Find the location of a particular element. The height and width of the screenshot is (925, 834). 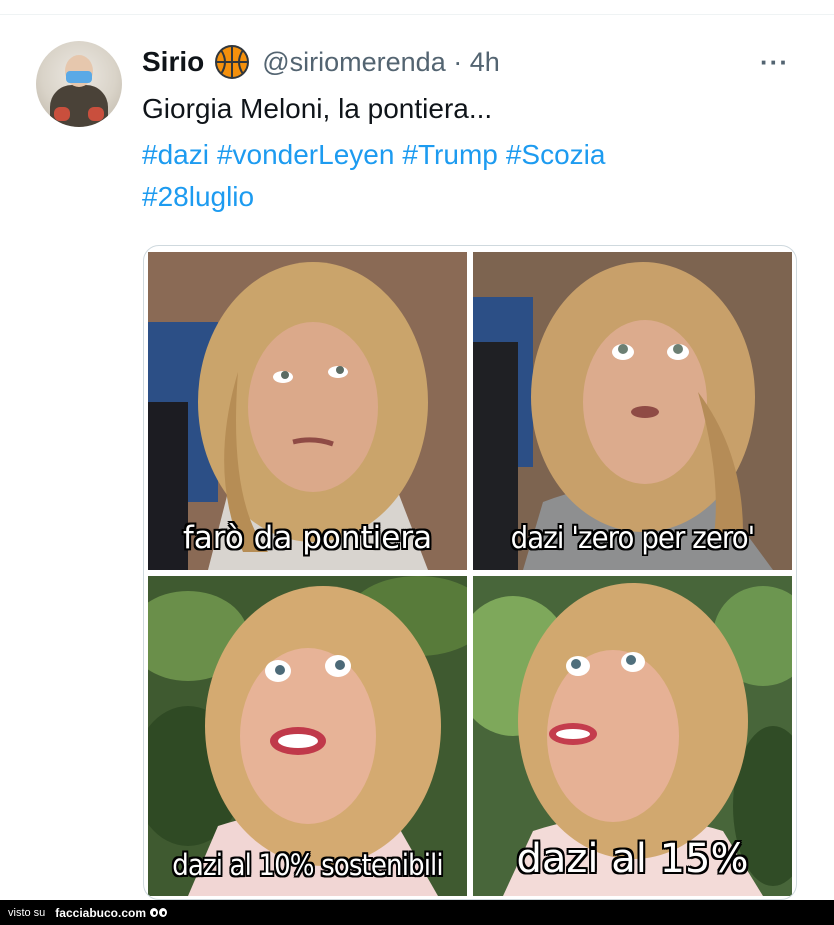

tweet-header: Sirio @siriomerenda · 4h is located at coordinates (321, 62).